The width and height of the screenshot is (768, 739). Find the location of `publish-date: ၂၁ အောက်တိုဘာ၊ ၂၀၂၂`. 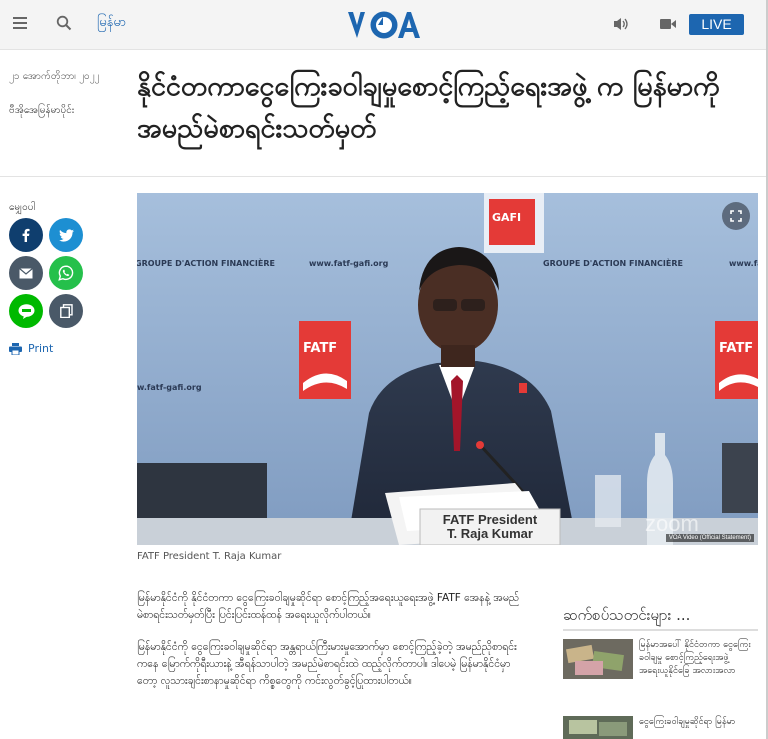

publish-date: ၂၁ အောက်တိုဘာ၊ ၂၀၂၂ is located at coordinates (54, 76).